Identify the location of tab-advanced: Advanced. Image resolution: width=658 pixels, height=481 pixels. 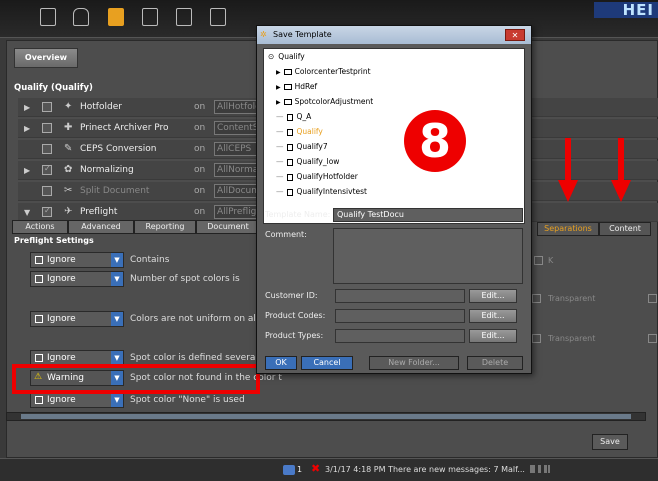
(101, 227).